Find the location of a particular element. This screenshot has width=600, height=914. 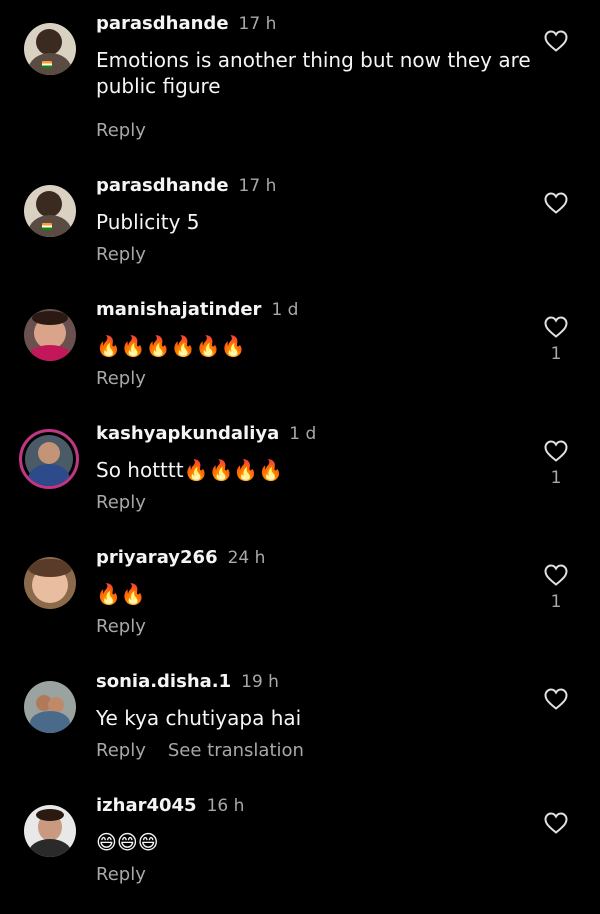

username: izhar4045 16 h is located at coordinates (170, 805).